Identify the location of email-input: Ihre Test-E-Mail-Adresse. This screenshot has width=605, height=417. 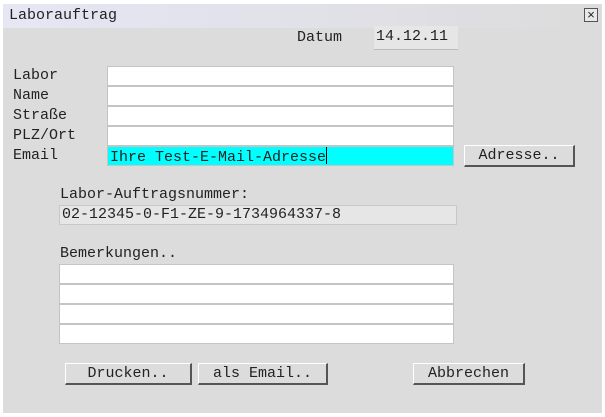
(280, 156).